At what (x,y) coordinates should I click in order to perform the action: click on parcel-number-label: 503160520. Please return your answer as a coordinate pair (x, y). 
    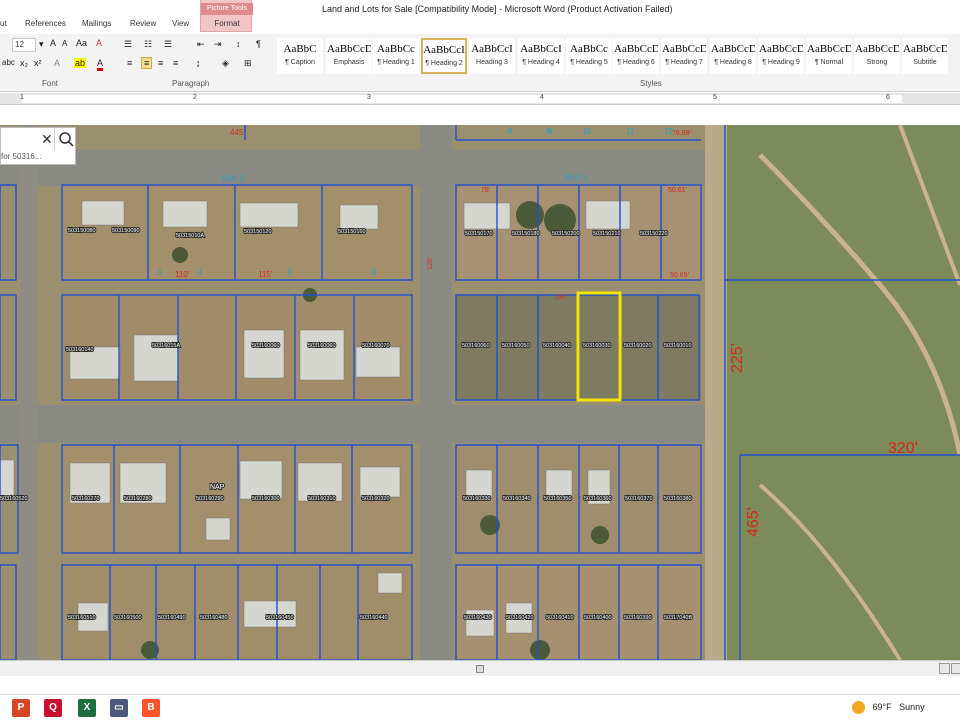
    Looking at the image, I should click on (14, 499).